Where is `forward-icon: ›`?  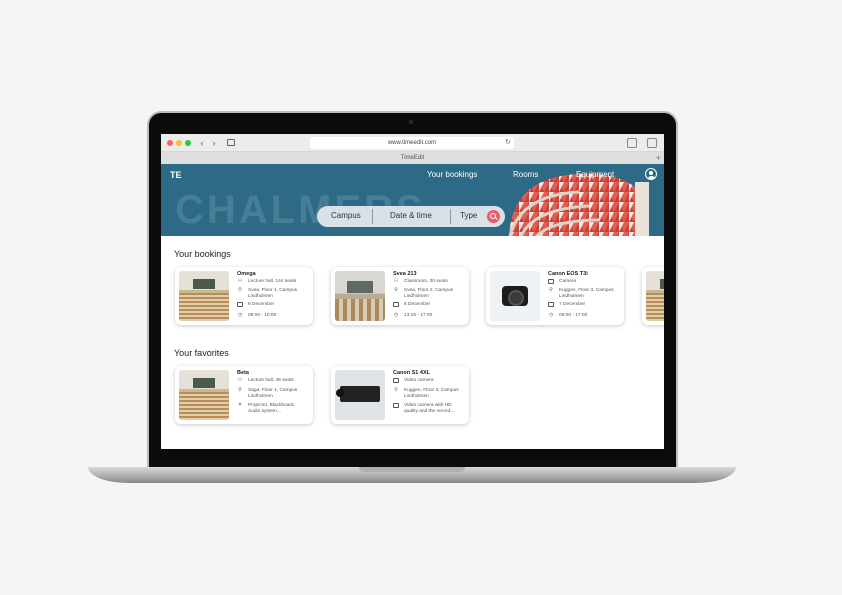
forward-icon: › is located at coordinates (214, 143).